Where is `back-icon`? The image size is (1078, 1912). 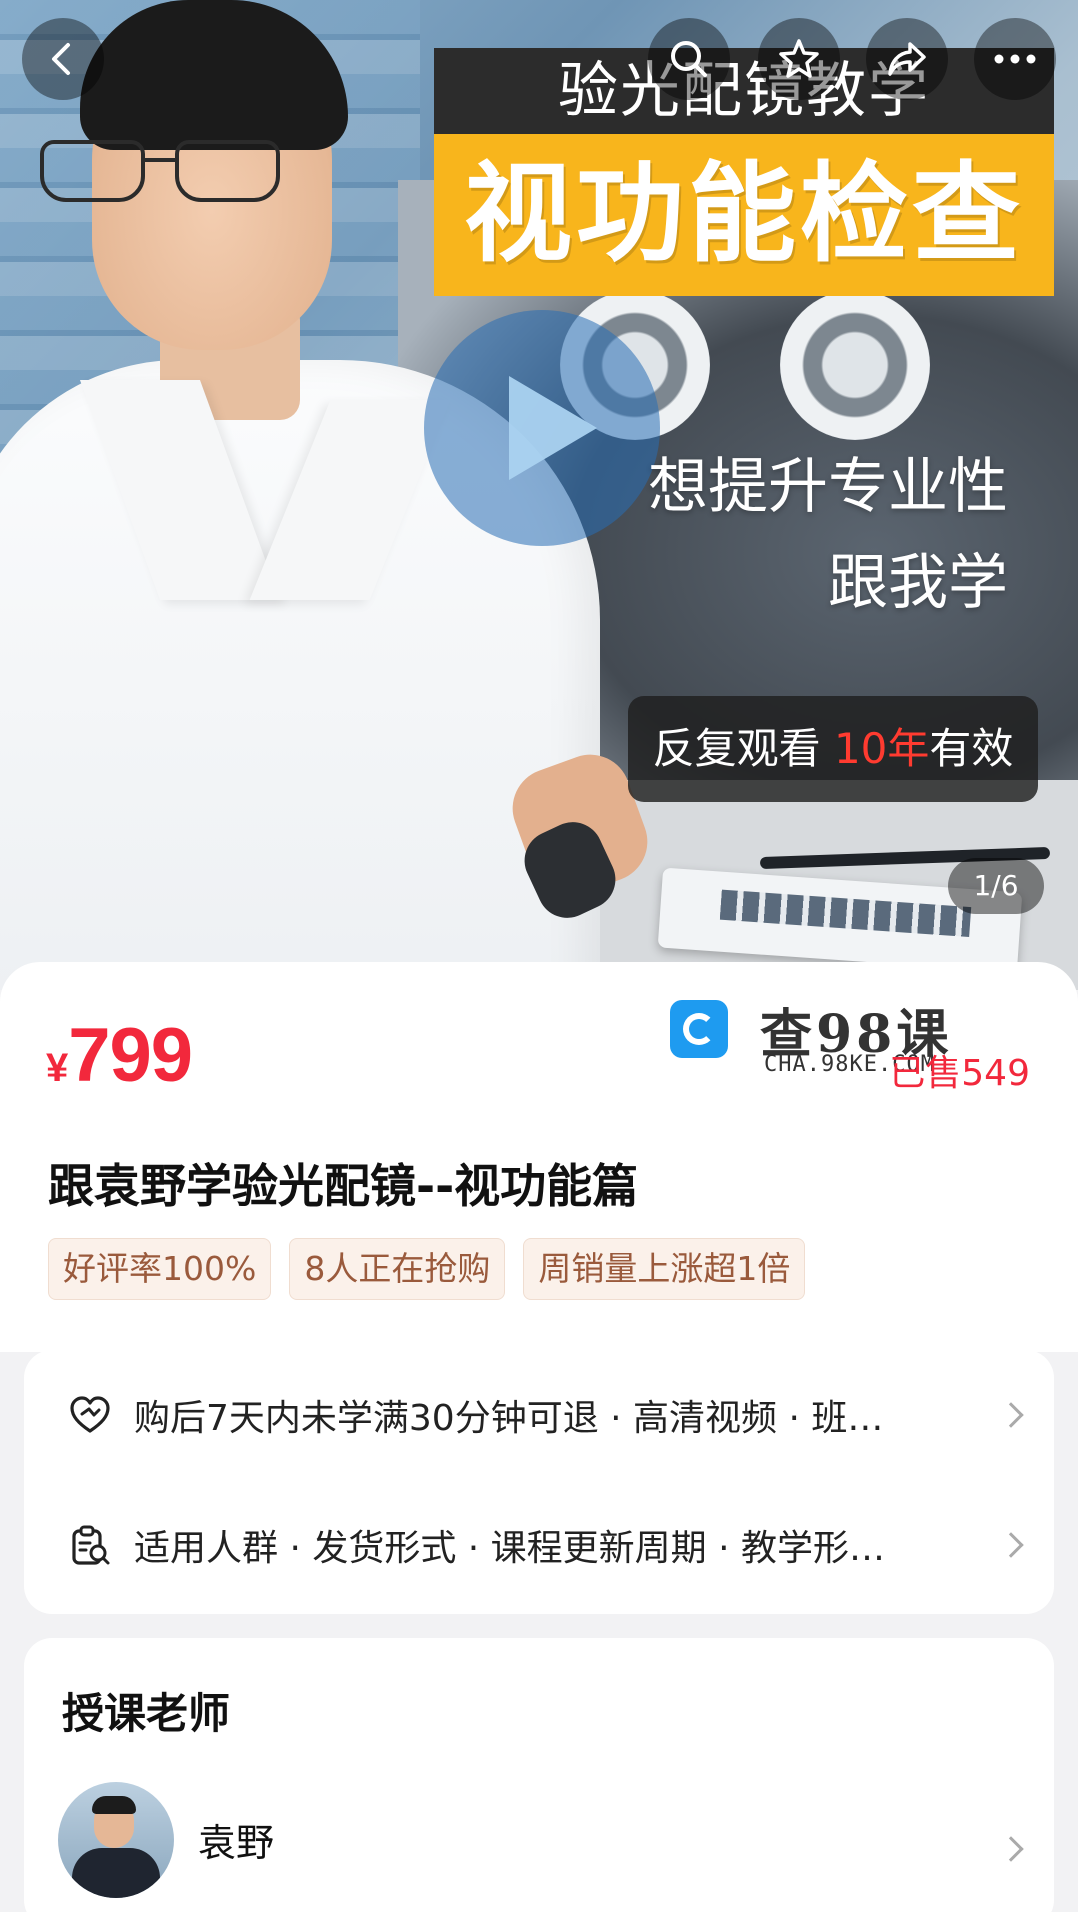 back-icon is located at coordinates (61, 59).